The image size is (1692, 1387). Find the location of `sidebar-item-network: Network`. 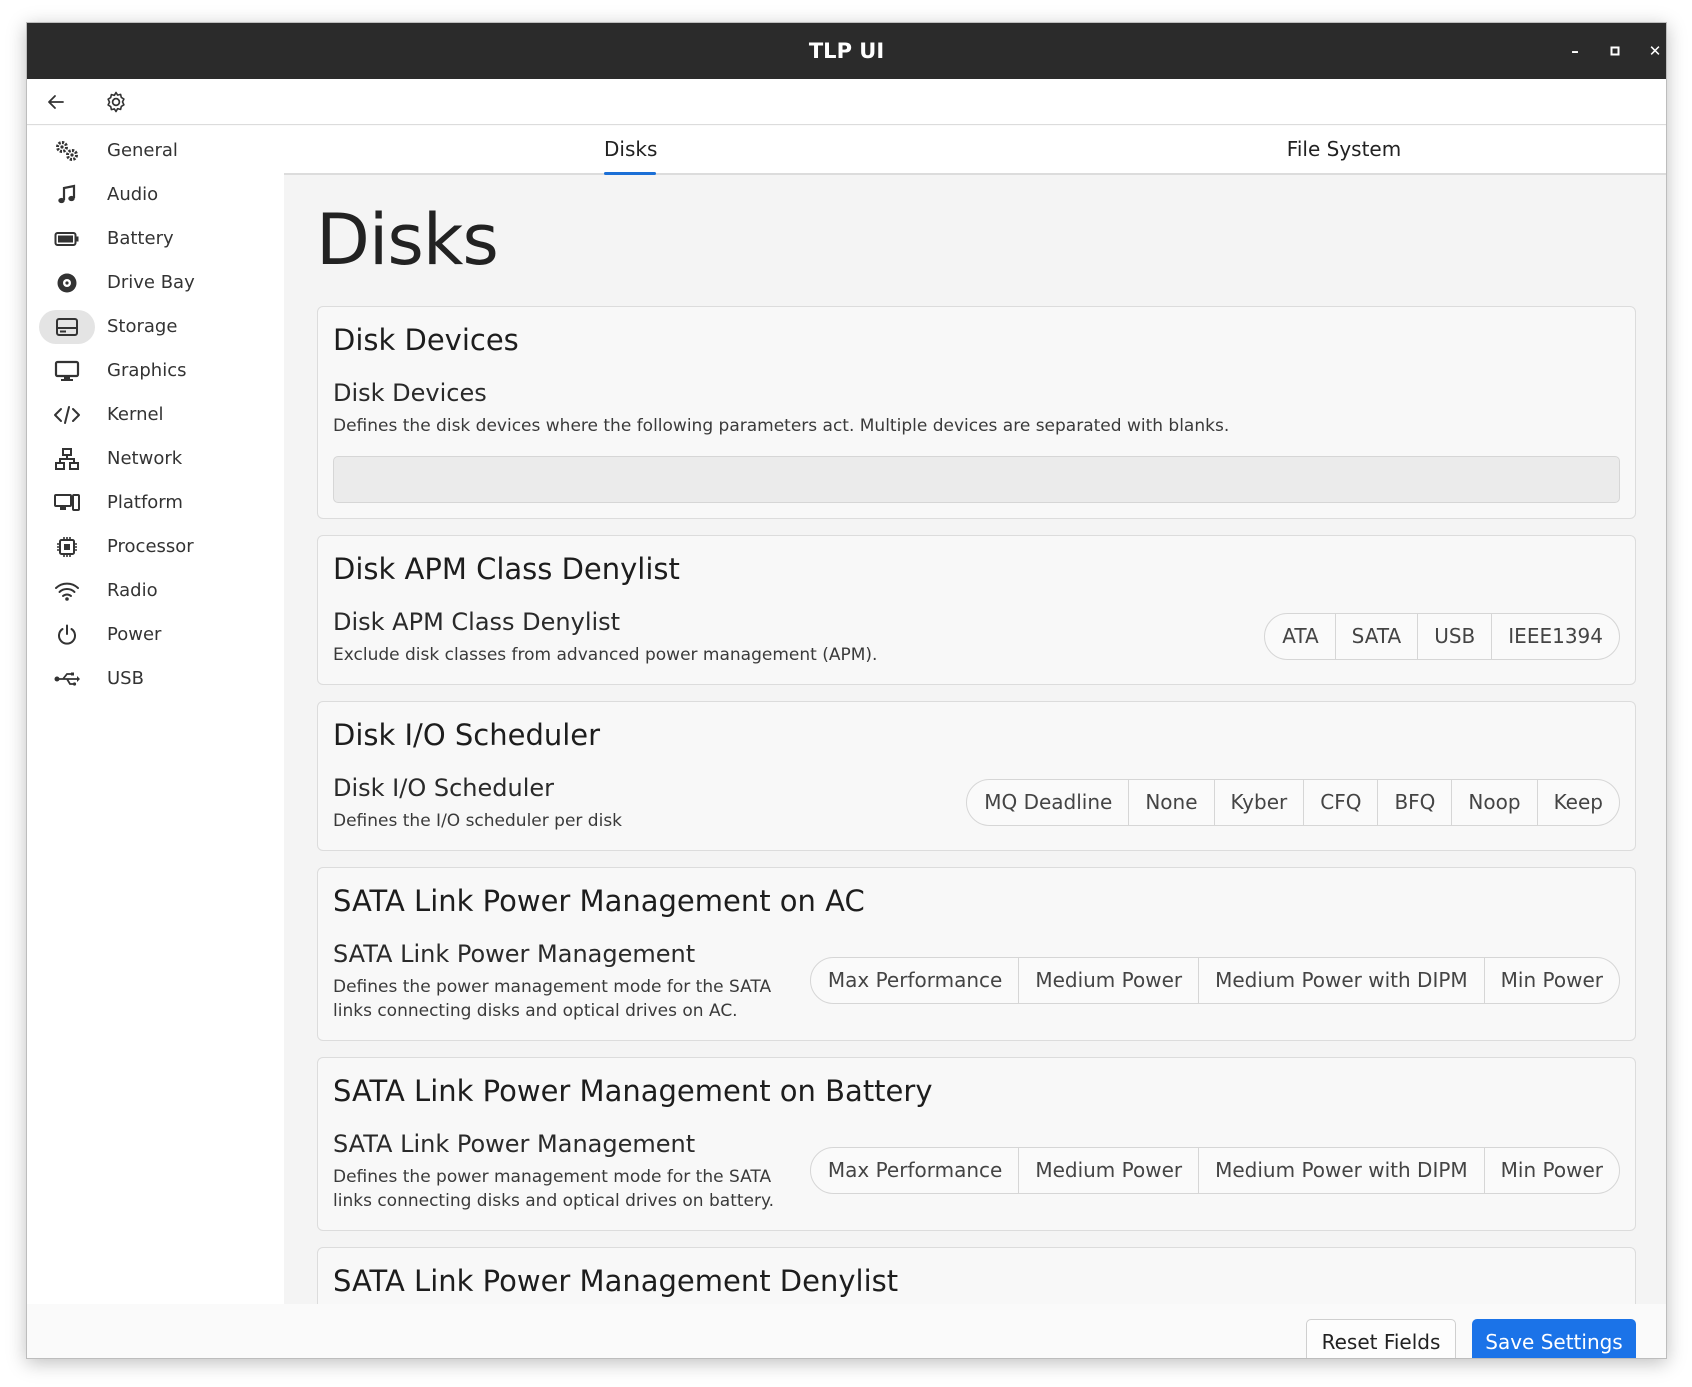

sidebar-item-network: Network is located at coordinates (159, 459).